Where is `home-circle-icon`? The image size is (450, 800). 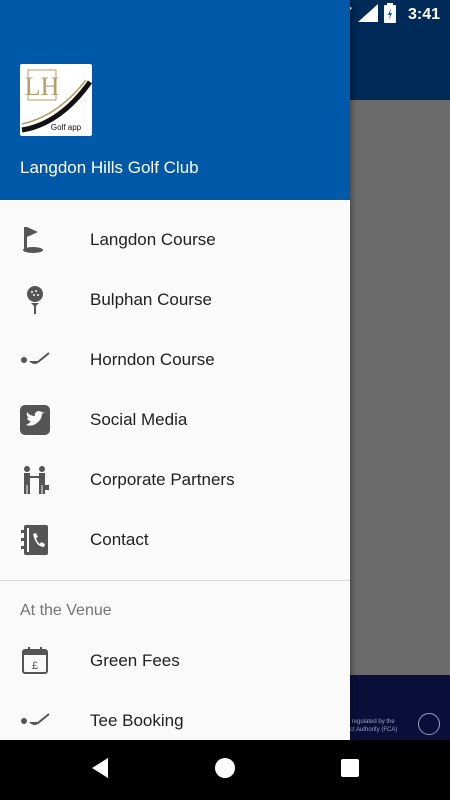 home-circle-icon is located at coordinates (225, 770).